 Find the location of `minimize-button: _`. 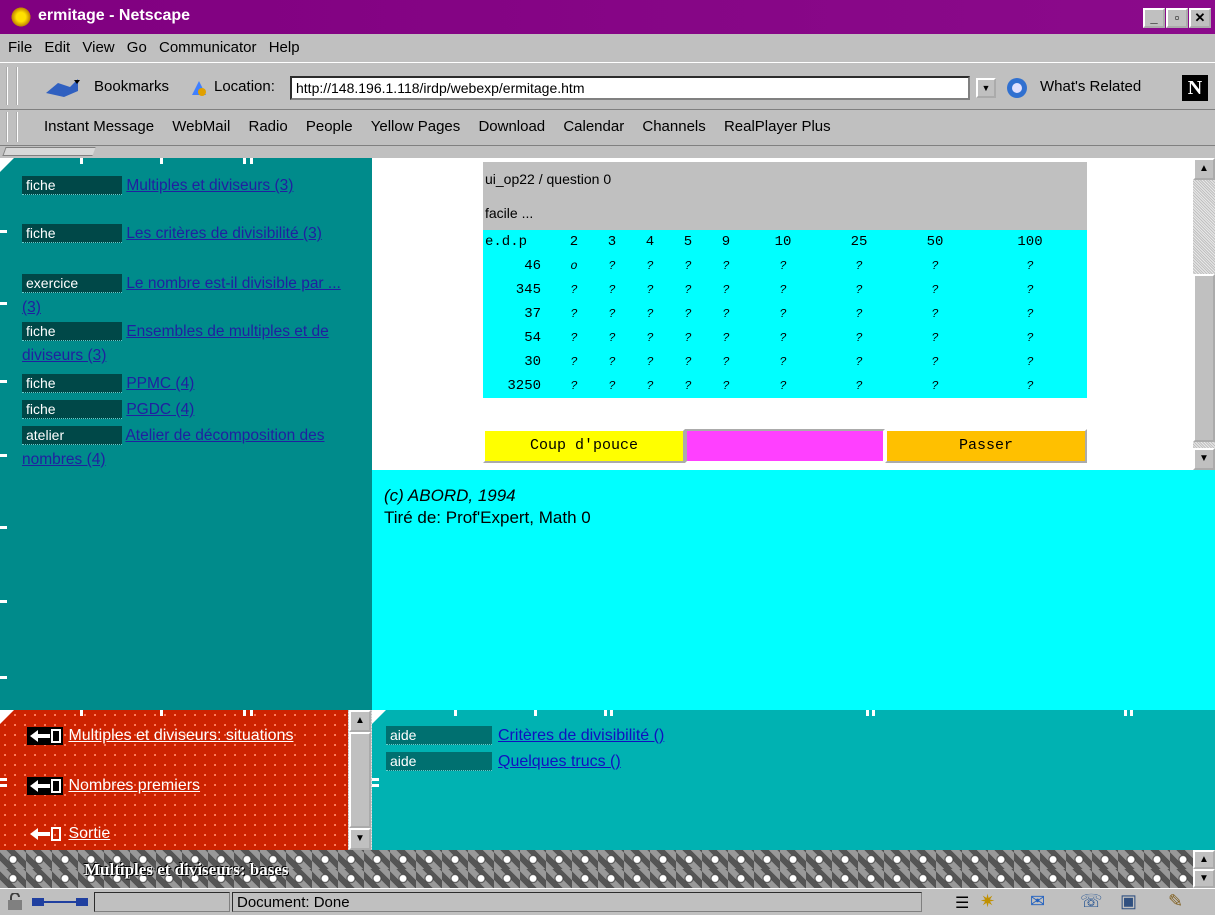

minimize-button: _ is located at coordinates (1154, 18).